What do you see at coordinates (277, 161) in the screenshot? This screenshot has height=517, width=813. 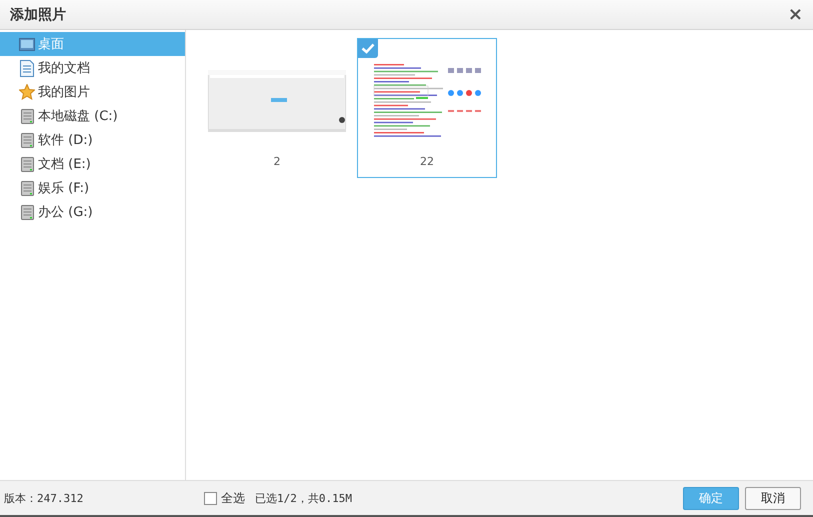 I see `photo-name: 2` at bounding box center [277, 161].